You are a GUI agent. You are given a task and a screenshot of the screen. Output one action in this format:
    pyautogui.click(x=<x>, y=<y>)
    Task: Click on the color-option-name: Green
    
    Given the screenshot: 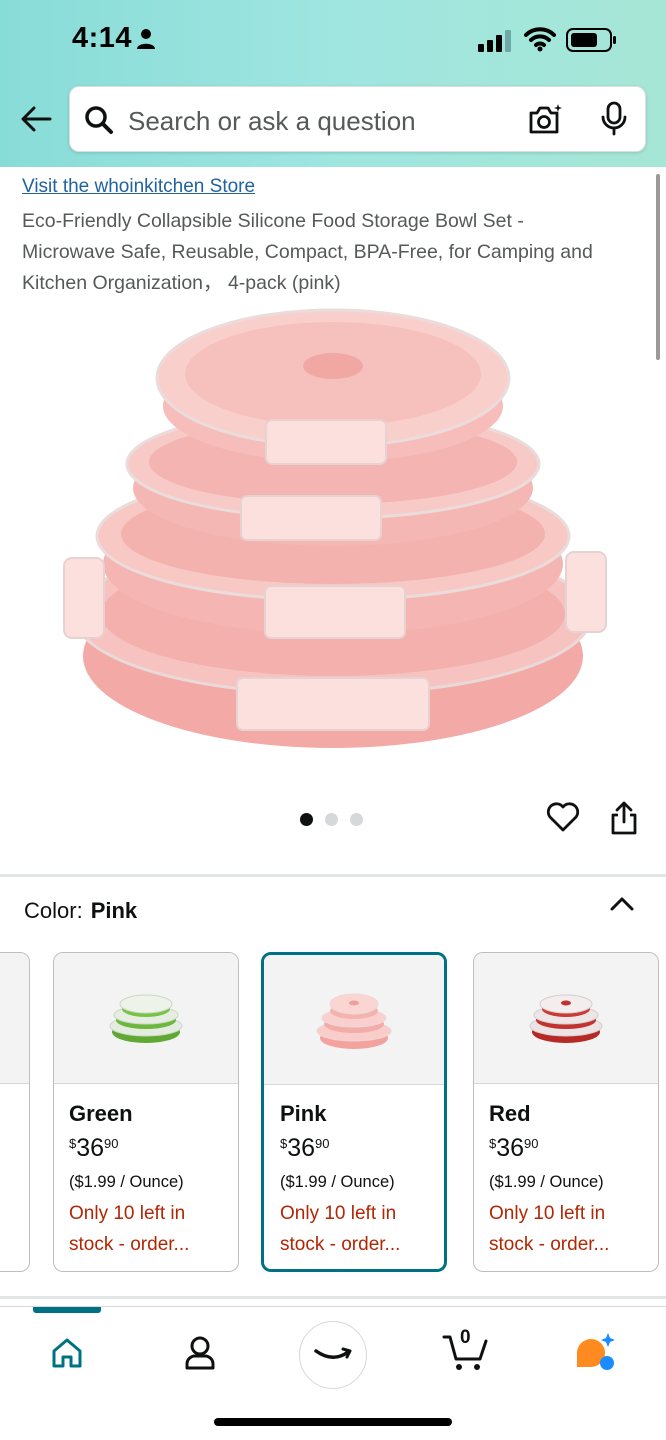 What is the action you would take?
    pyautogui.click(x=101, y=1113)
    